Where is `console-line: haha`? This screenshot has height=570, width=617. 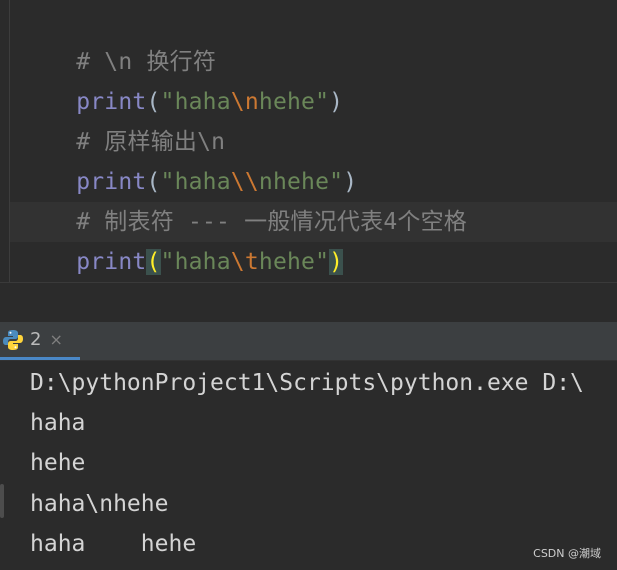
console-line: haha is located at coordinates (58, 423).